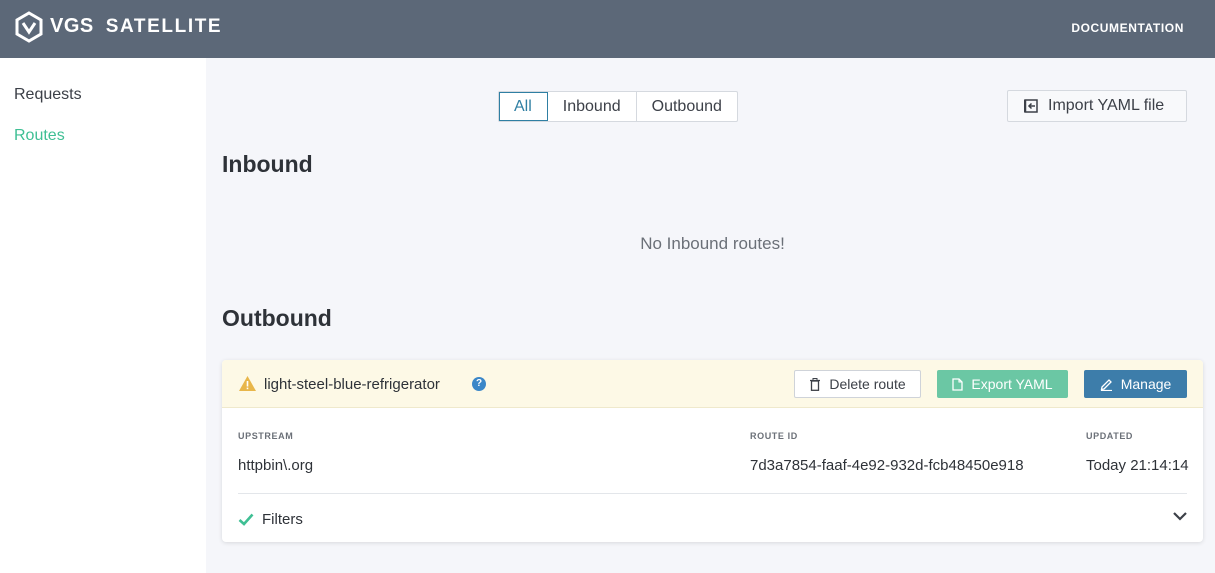 The height and width of the screenshot is (573, 1215). What do you see at coordinates (282, 519) in the screenshot?
I see `filters-label: Filters` at bounding box center [282, 519].